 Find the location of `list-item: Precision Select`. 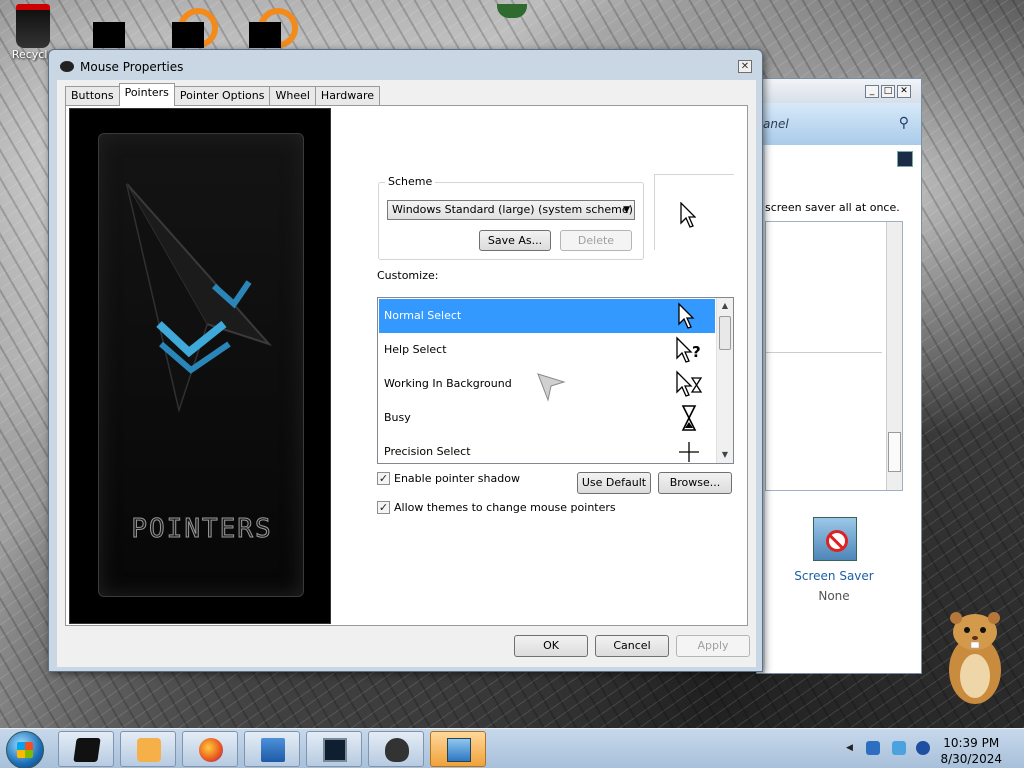

list-item: Precision Select is located at coordinates (547, 449).